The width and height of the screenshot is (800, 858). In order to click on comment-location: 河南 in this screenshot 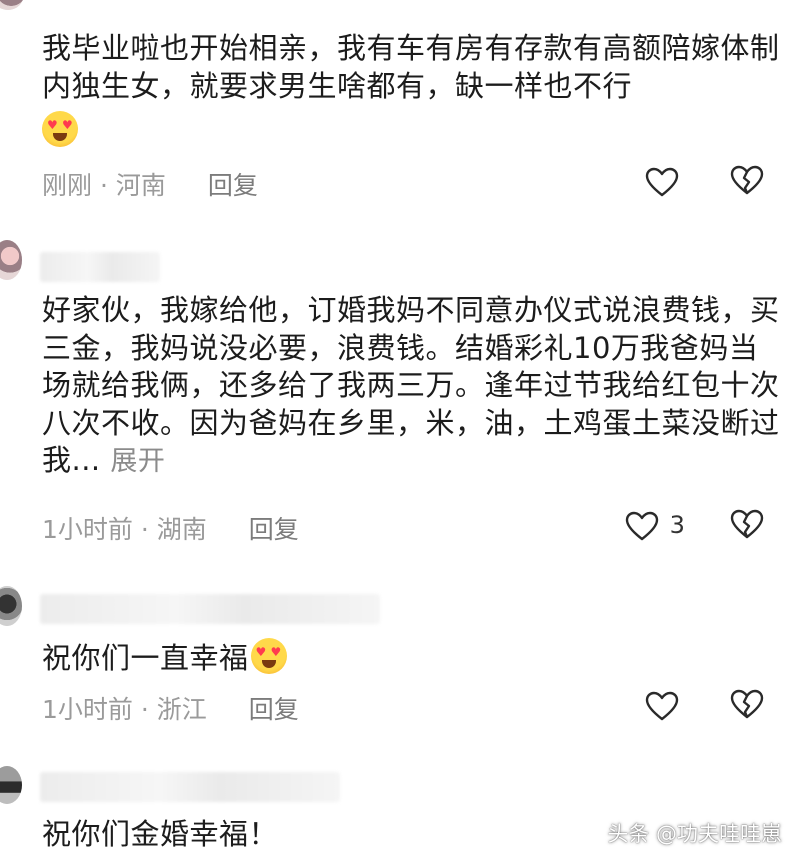, I will do `click(140, 185)`.